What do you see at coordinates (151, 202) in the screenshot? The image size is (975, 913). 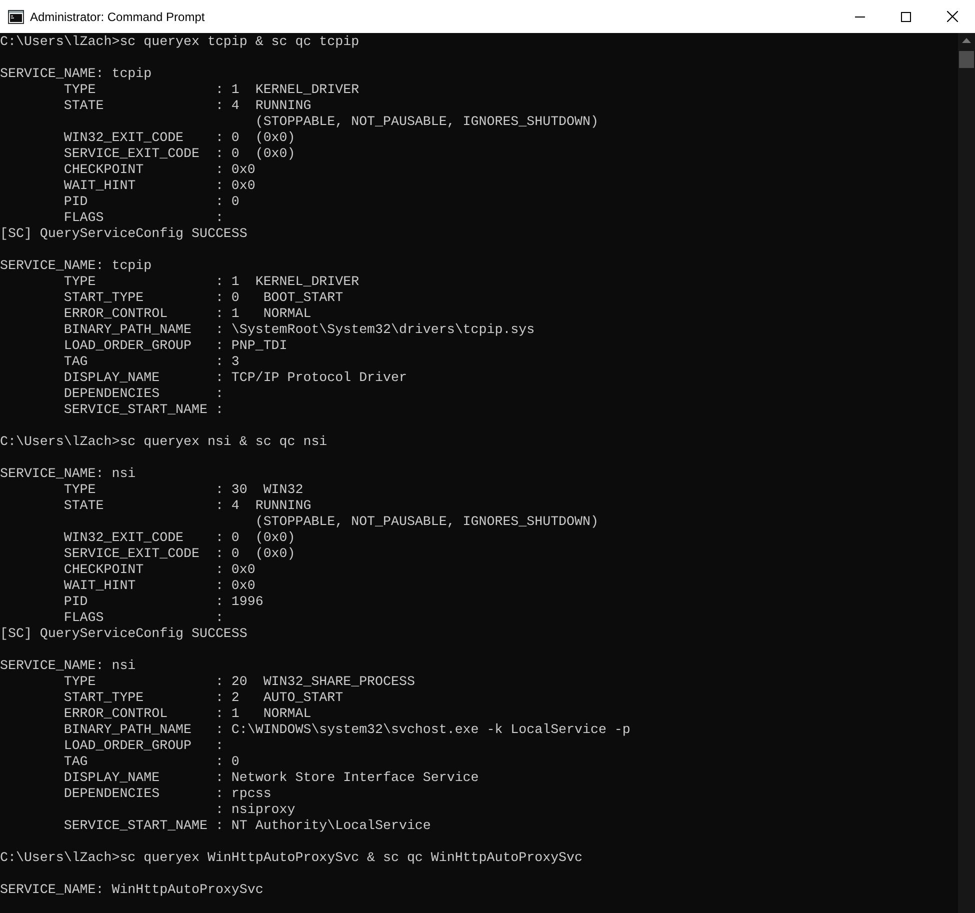 I see `console-line: PID : 0` at bounding box center [151, 202].